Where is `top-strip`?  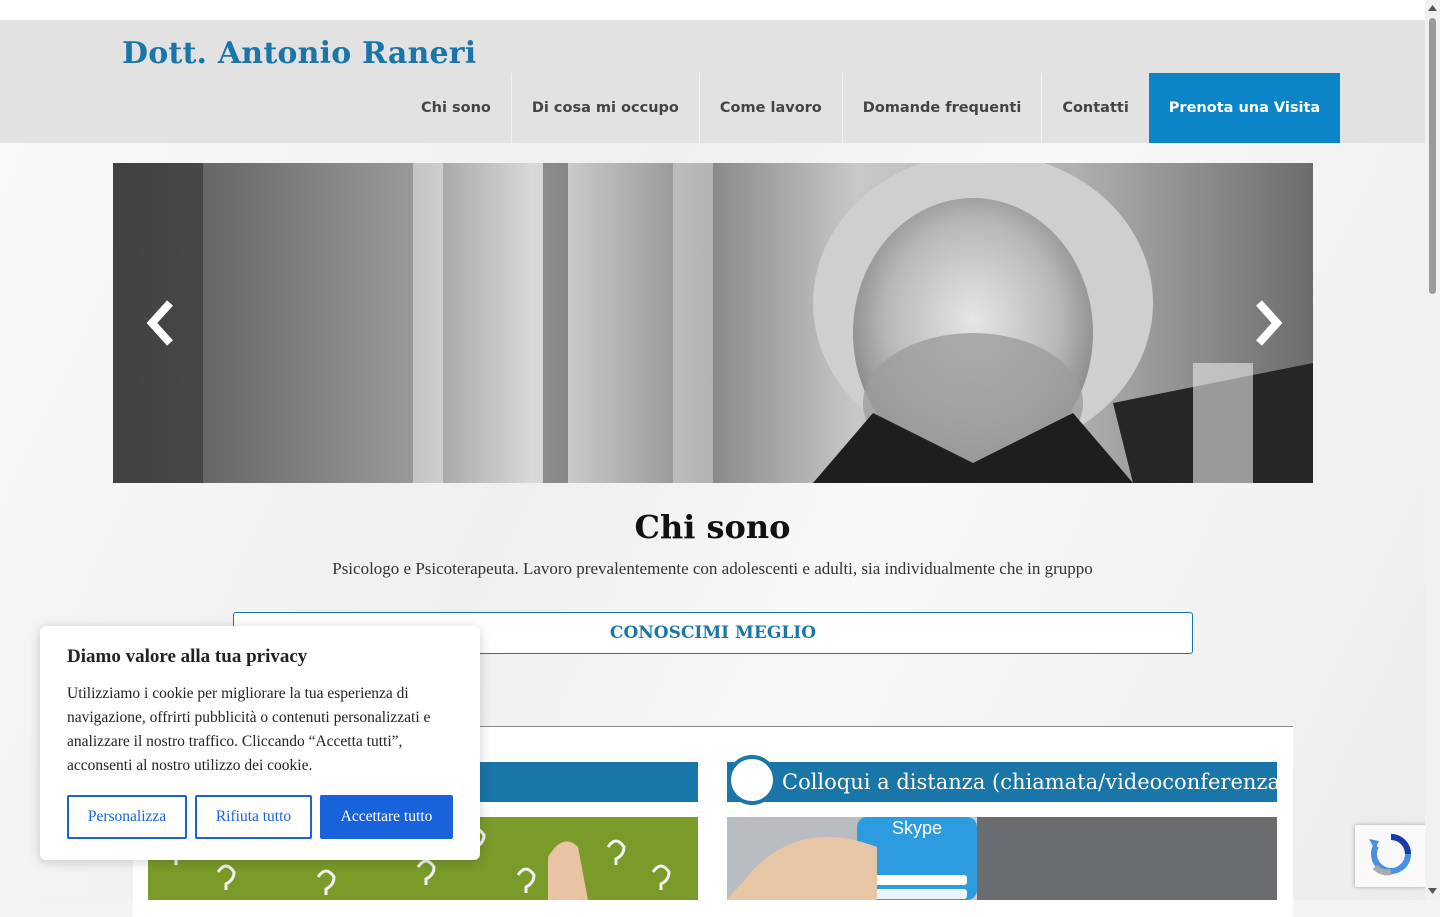
top-strip is located at coordinates (712, 10).